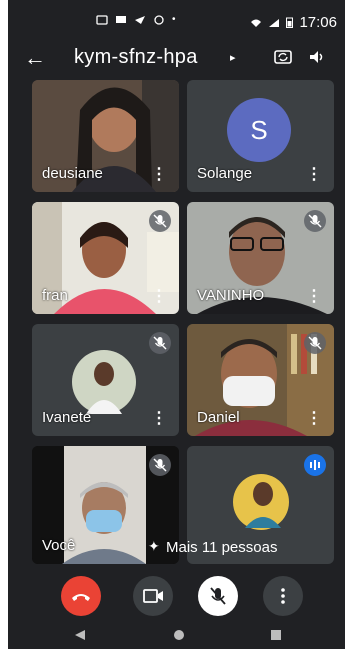 The image size is (352, 649). I want to click on whatsapp-icon, so click(159, 19).